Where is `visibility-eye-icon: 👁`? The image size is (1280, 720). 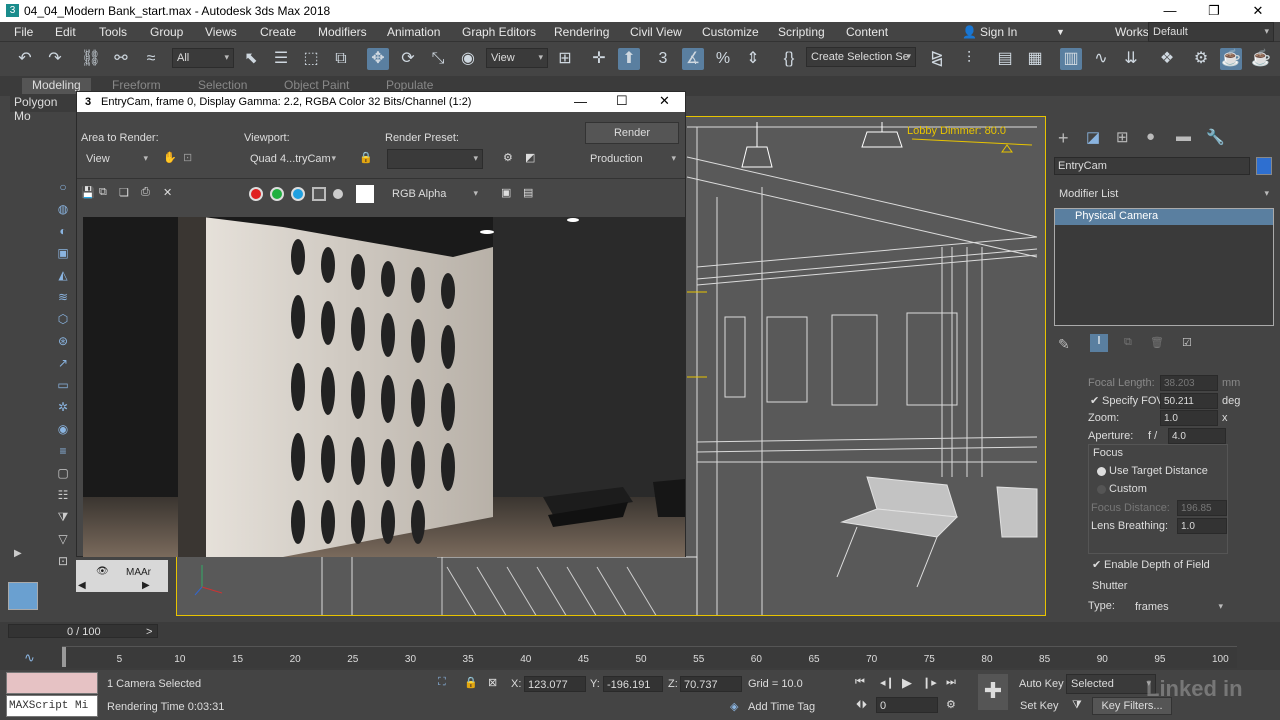
visibility-eye-icon: 👁 is located at coordinates (102, 571).